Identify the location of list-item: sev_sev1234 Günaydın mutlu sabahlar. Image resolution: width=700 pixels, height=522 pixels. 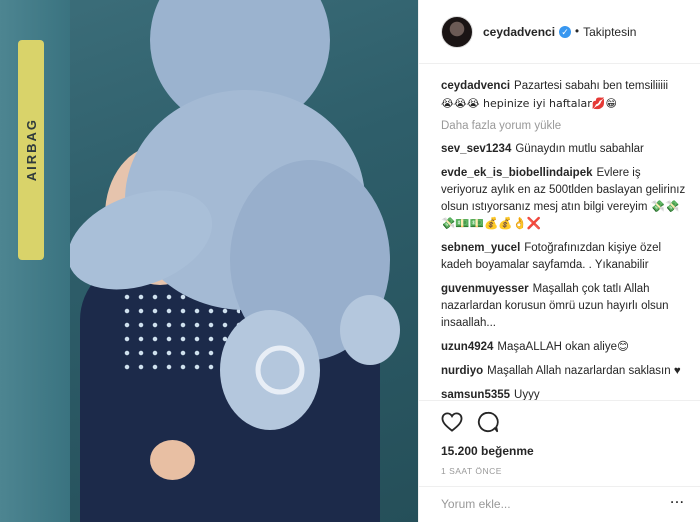
(565, 149).